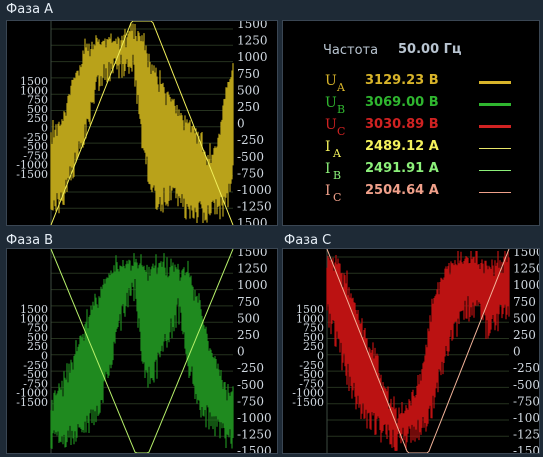 Image resolution: width=543 pixels, height=457 pixels. I want to click on panel-title-phase-c: Фаза C, so click(308, 240).